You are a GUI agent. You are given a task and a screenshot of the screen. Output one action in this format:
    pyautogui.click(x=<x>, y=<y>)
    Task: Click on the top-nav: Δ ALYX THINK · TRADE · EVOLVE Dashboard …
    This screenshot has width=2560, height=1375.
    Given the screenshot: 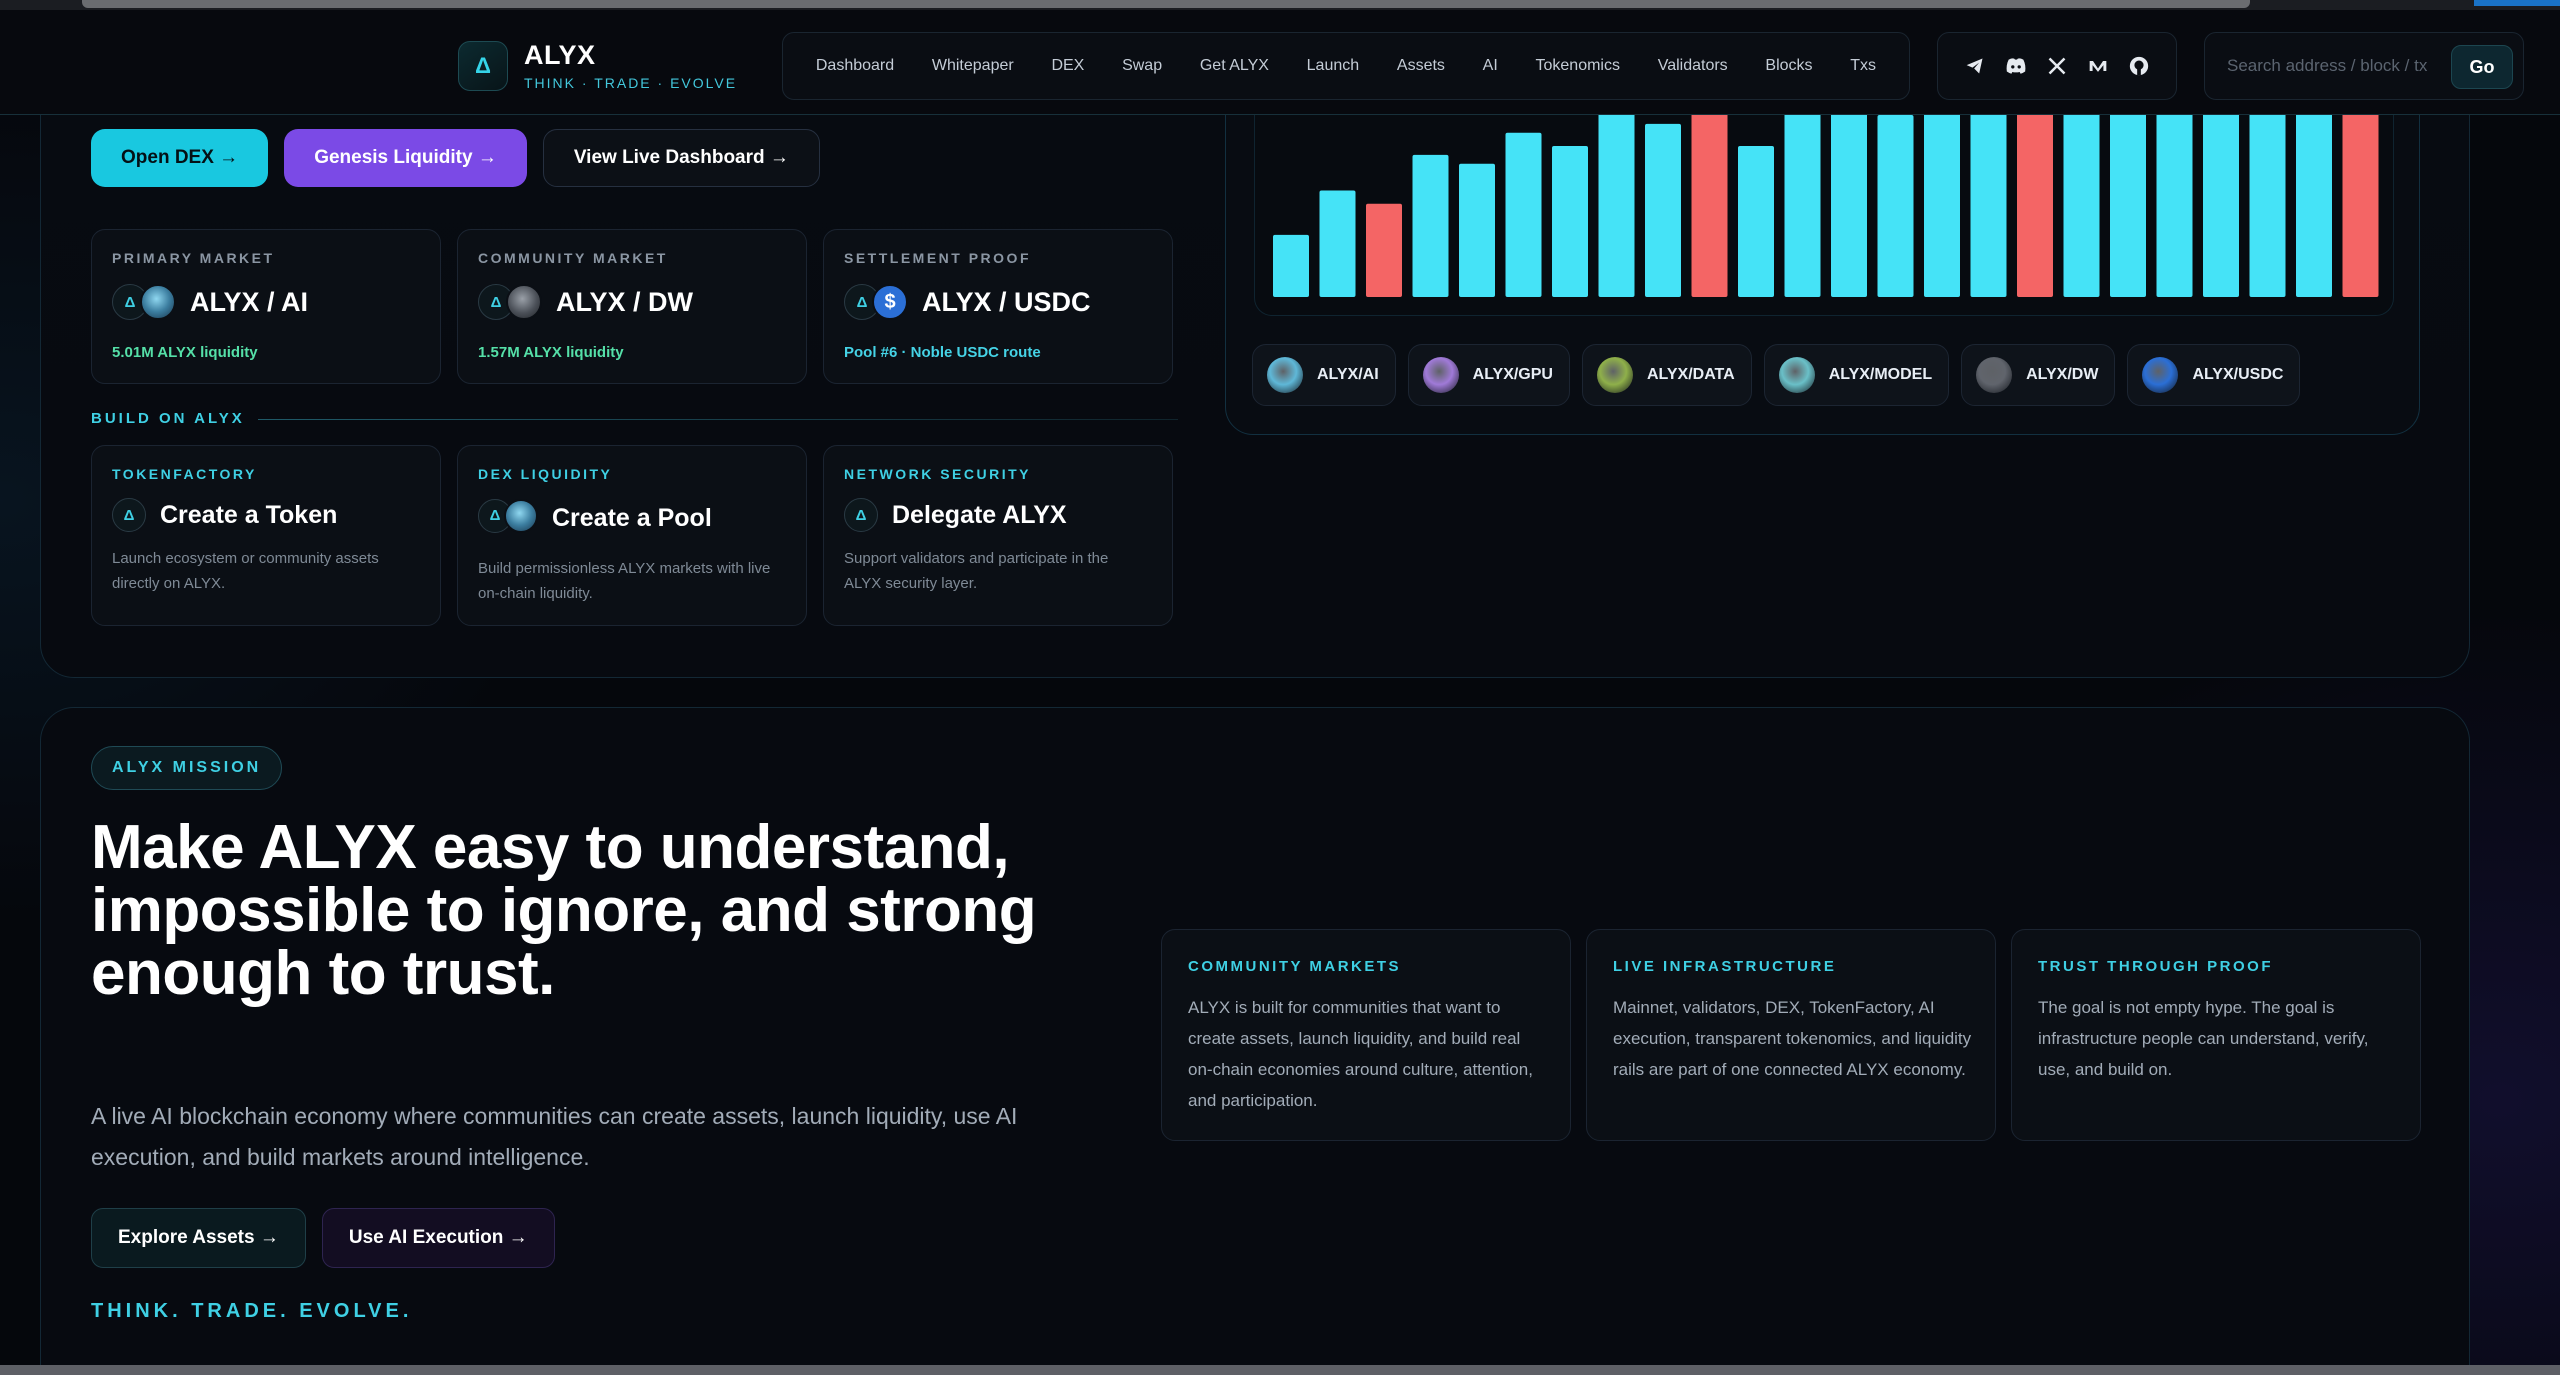 What is the action you would take?
    pyautogui.click(x=1280, y=62)
    